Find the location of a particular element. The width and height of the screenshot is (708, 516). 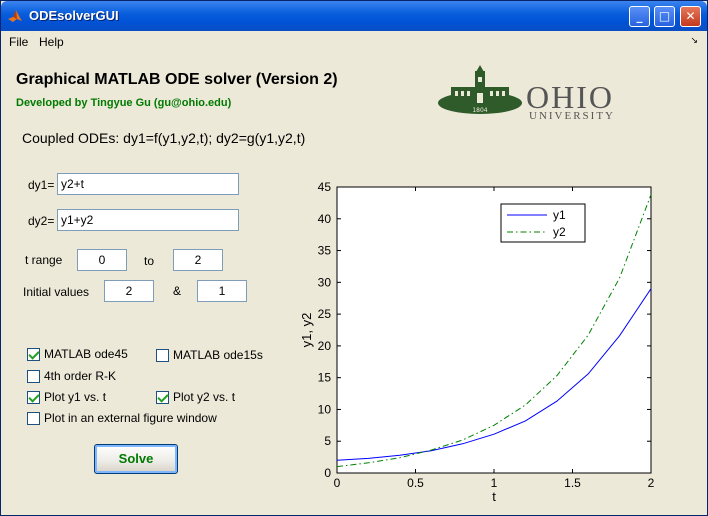

x-tick-label: 0.5 is located at coordinates (415, 483).